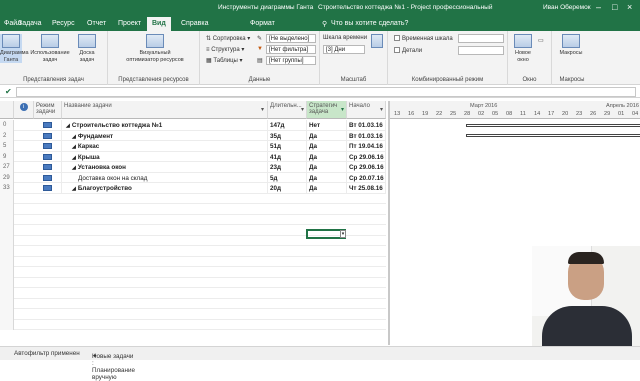  What do you see at coordinates (24, 110) in the screenshot?
I see `info-column-header: i` at bounding box center [24, 110].